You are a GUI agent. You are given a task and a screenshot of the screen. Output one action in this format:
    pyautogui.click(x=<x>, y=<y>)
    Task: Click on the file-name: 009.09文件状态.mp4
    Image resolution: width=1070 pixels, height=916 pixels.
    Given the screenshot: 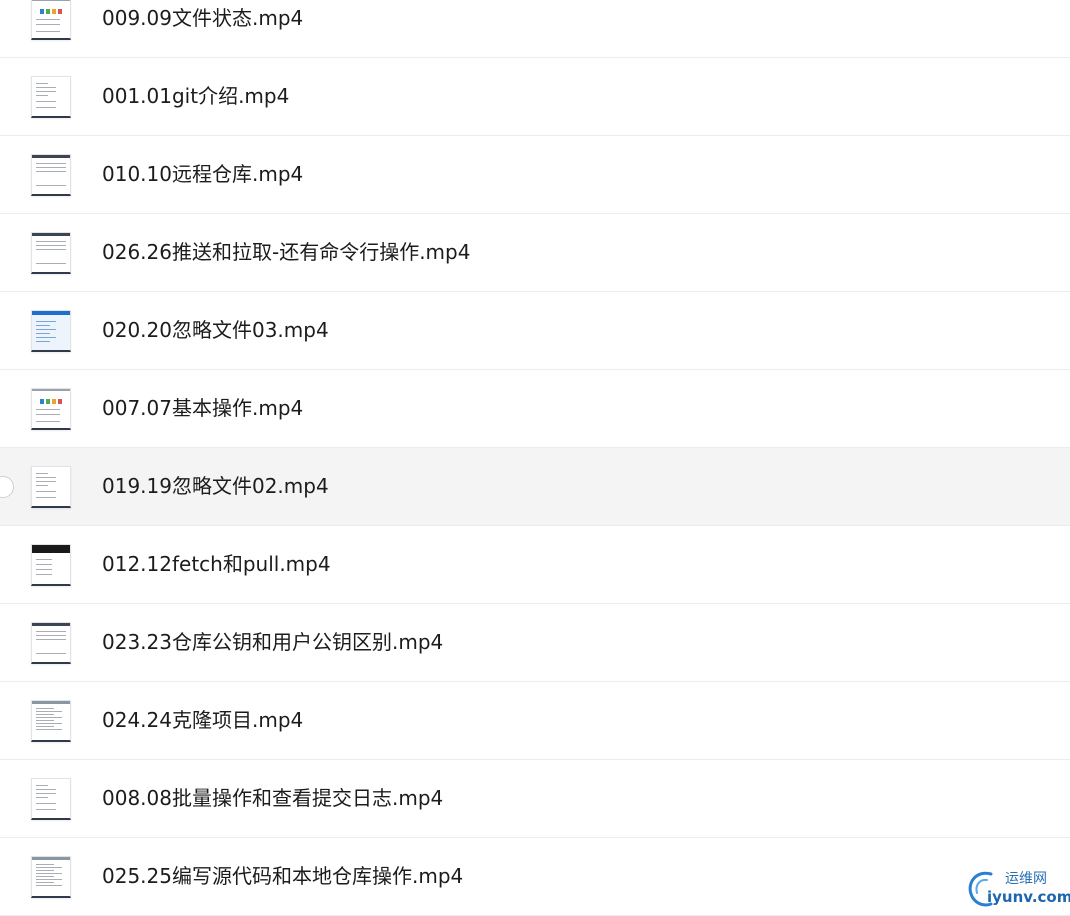 What is the action you would take?
    pyautogui.click(x=202, y=28)
    